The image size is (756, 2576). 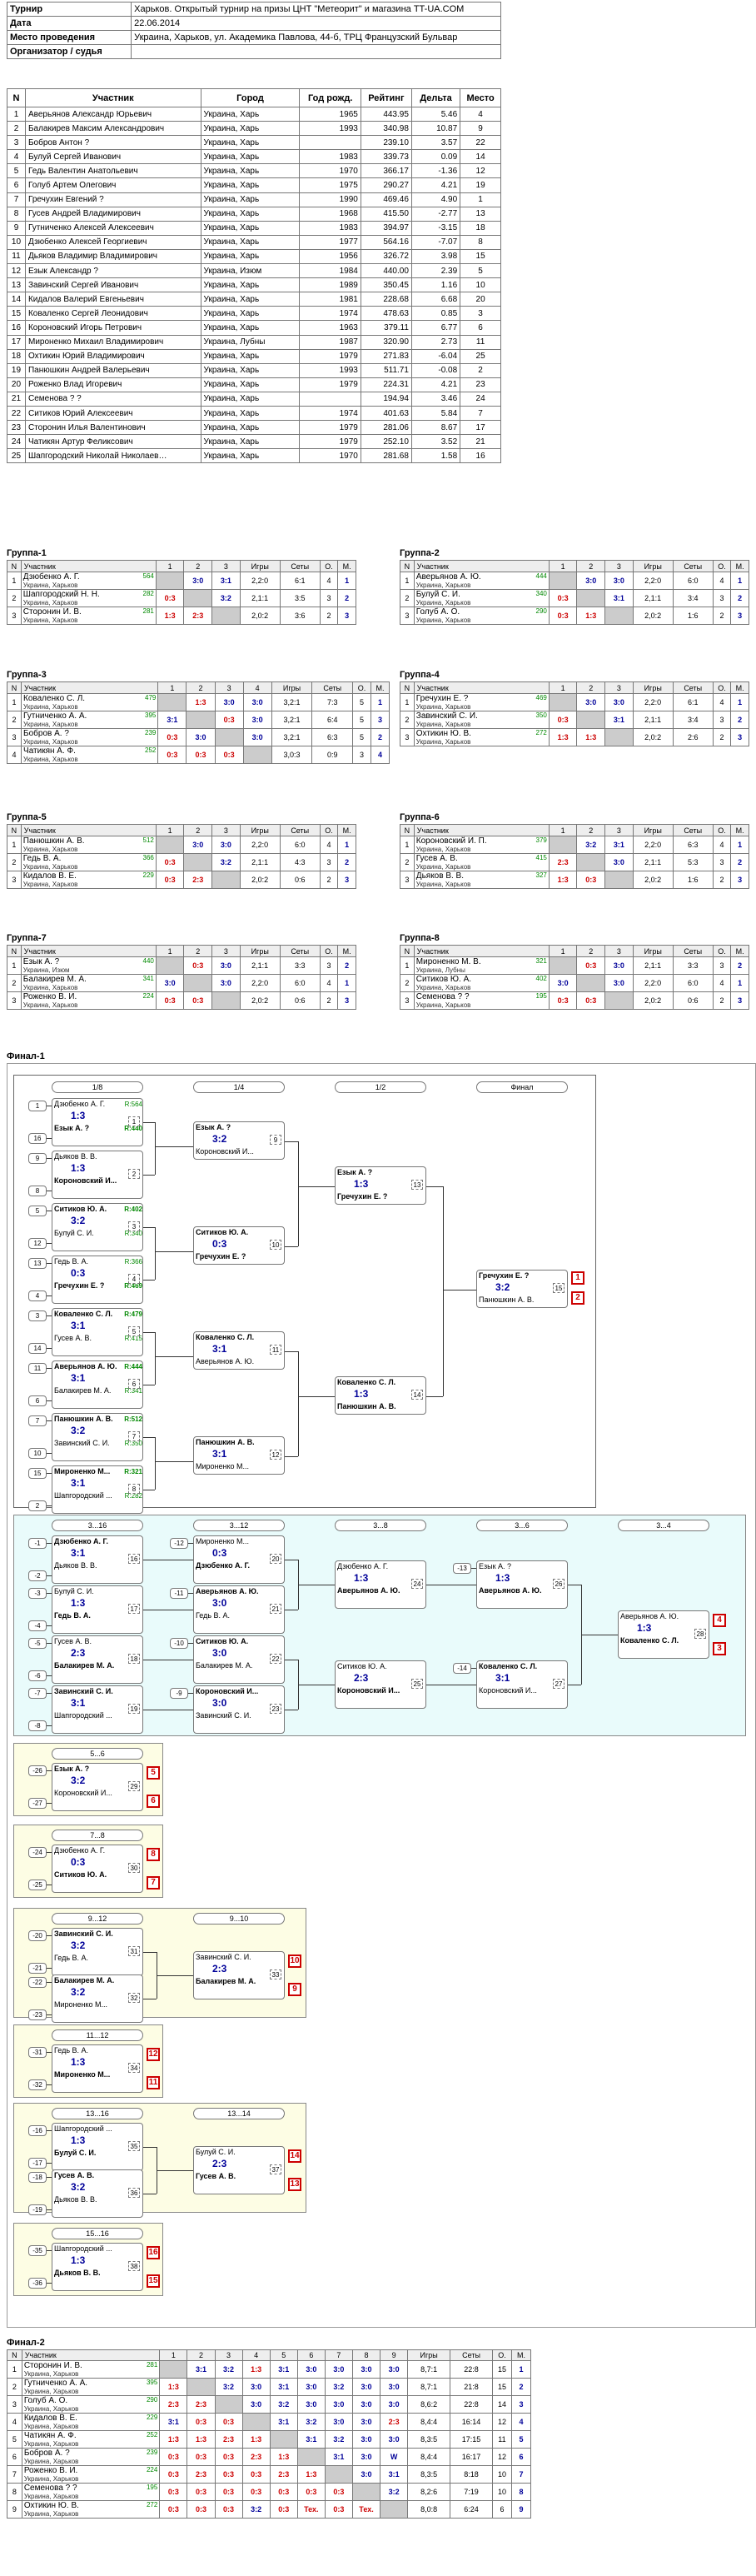 What do you see at coordinates (395, 2422) in the screenshot?
I see `final2-score-cell: 2:3` at bounding box center [395, 2422].